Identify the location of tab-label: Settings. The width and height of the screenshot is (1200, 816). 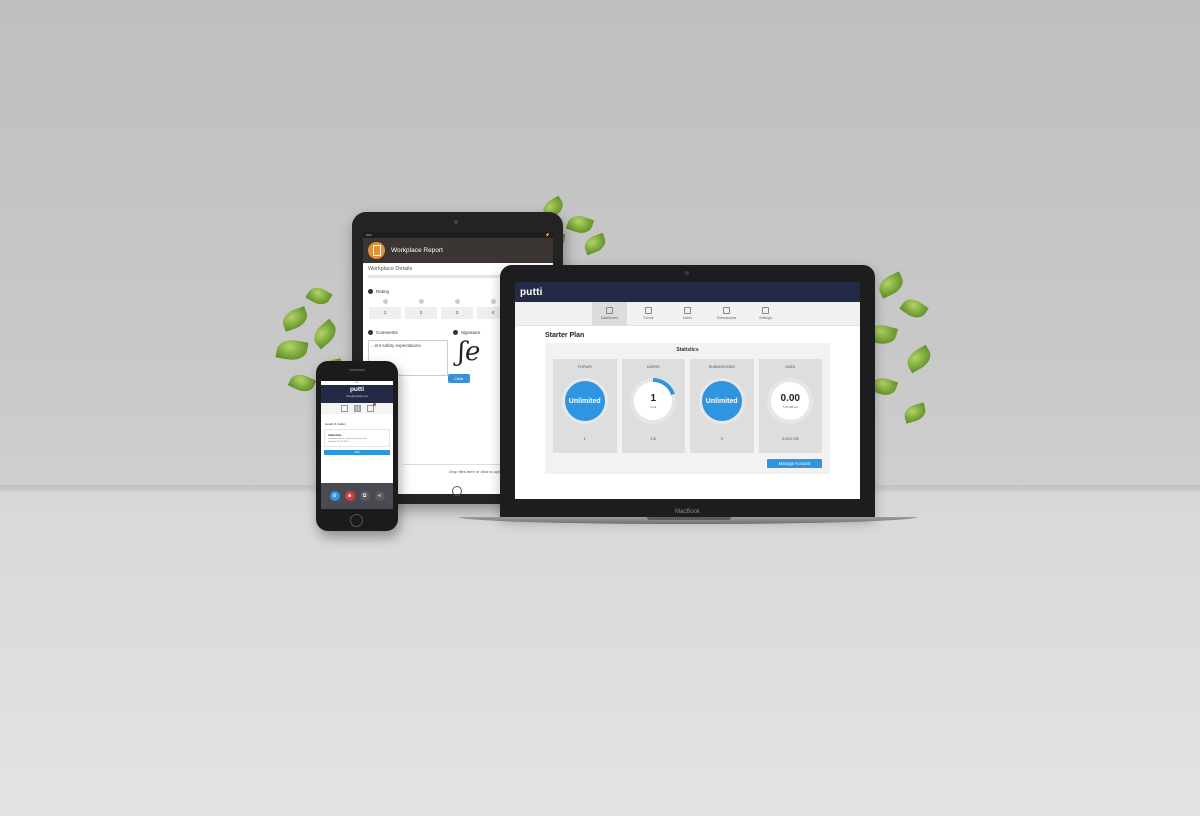
(765, 318).